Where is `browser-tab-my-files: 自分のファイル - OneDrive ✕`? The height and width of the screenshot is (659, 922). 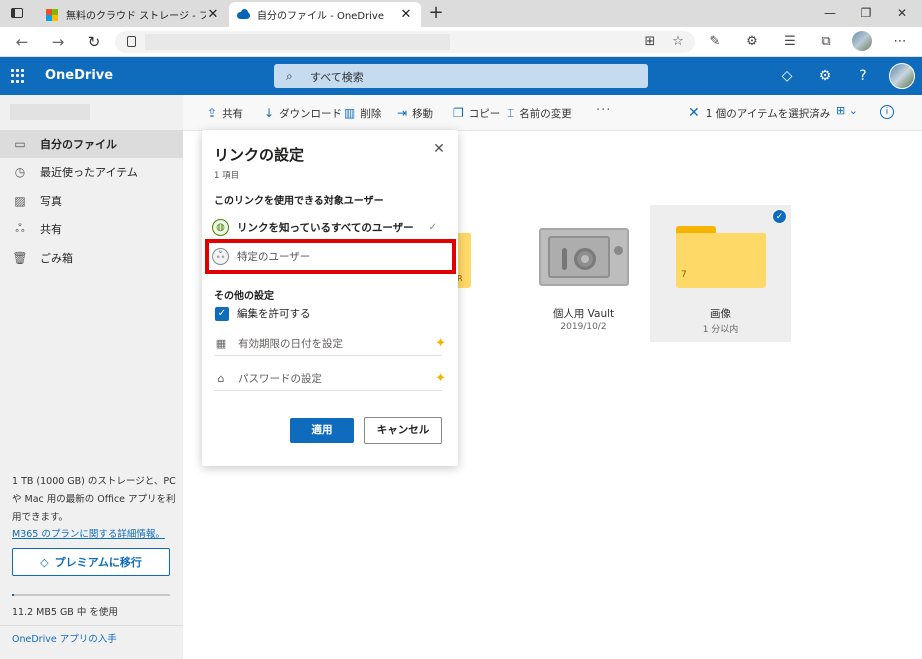
browser-tab-my-files: 自分のファイル - OneDrive ✕ is located at coordinates (325, 14).